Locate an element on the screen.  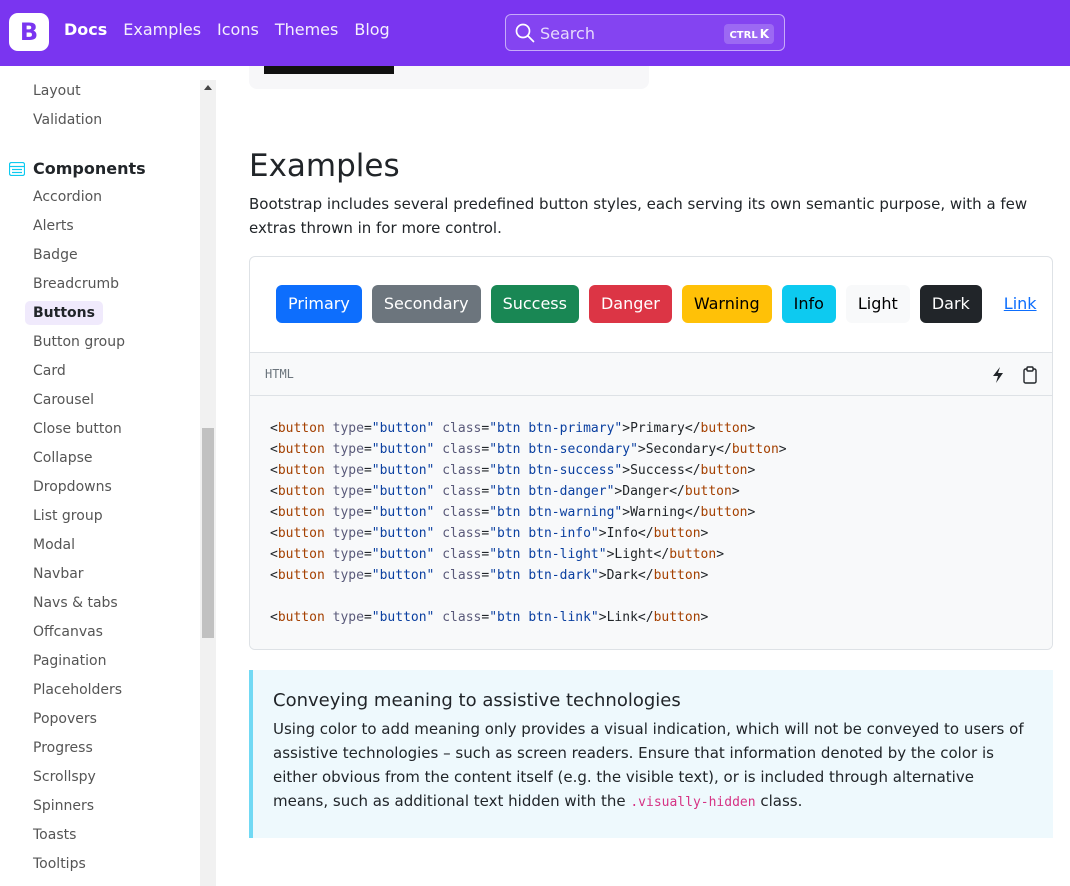
callout-text-end: class. is located at coordinates (779, 801).